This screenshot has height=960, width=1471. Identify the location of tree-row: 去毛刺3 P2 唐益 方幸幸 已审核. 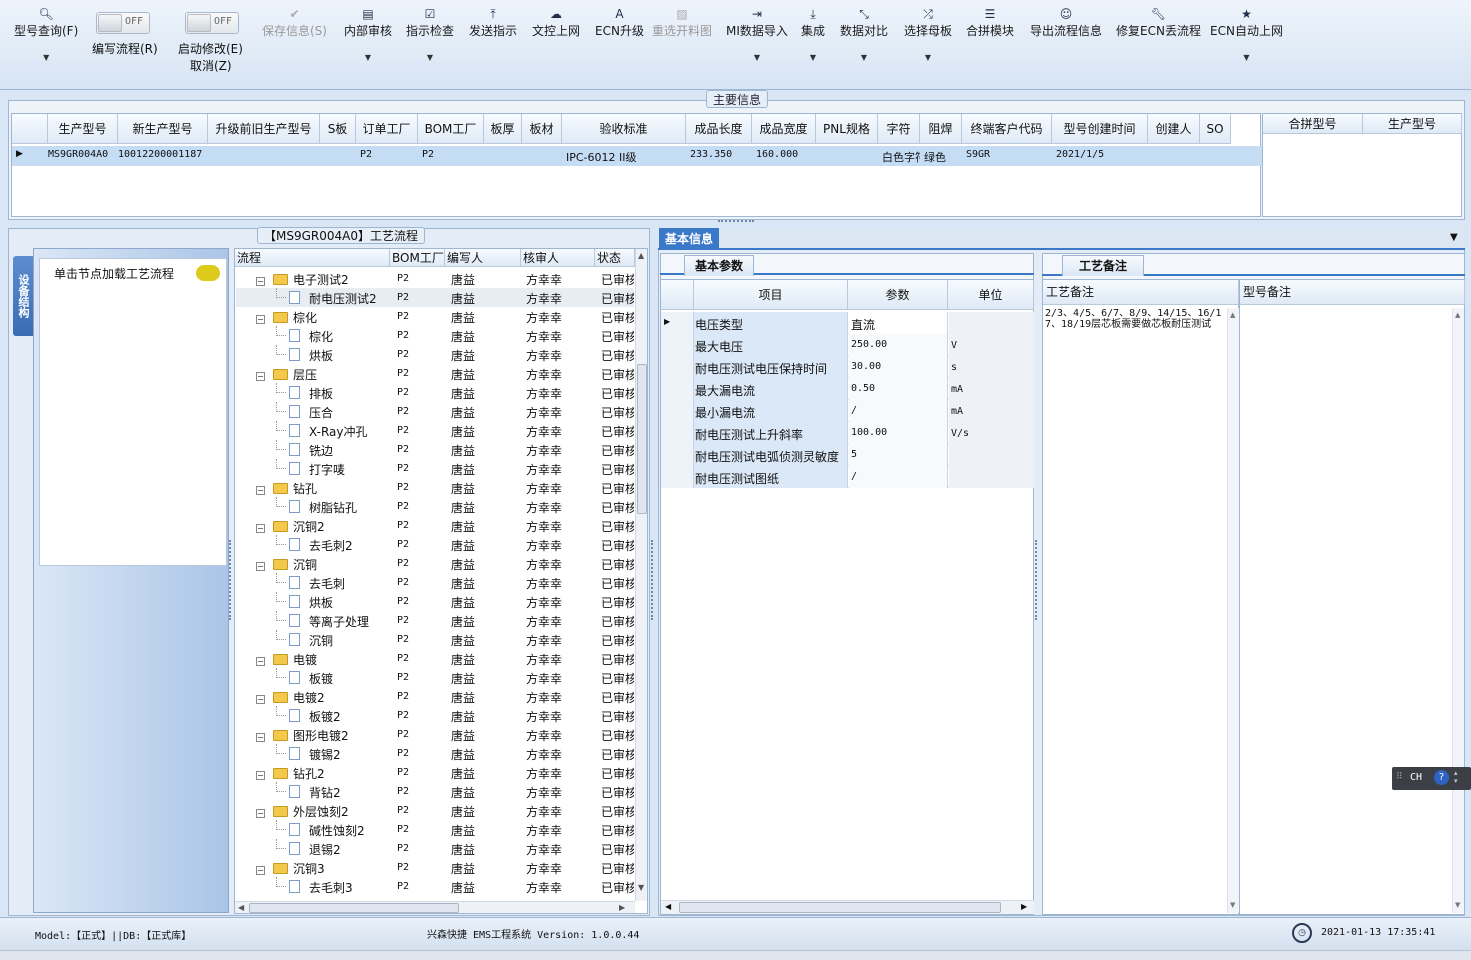
(435, 886).